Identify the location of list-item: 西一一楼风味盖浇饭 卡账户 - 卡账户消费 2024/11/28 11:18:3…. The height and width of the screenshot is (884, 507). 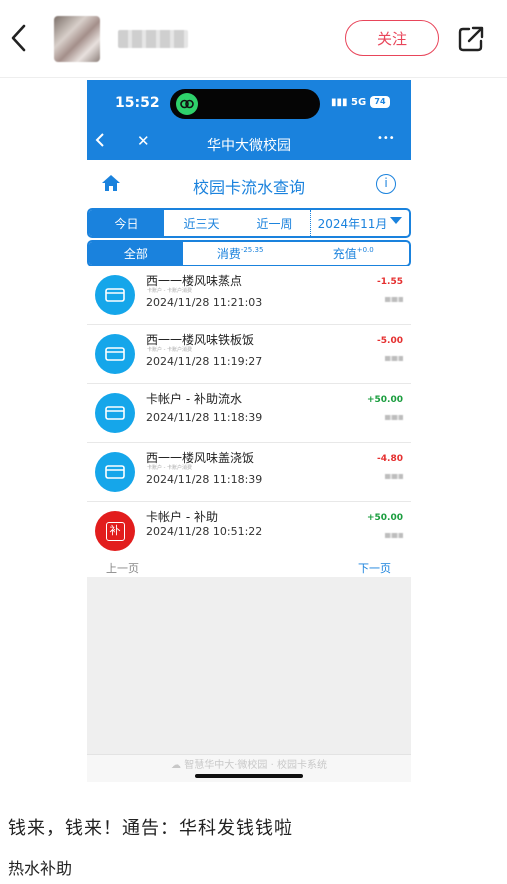
(249, 472).